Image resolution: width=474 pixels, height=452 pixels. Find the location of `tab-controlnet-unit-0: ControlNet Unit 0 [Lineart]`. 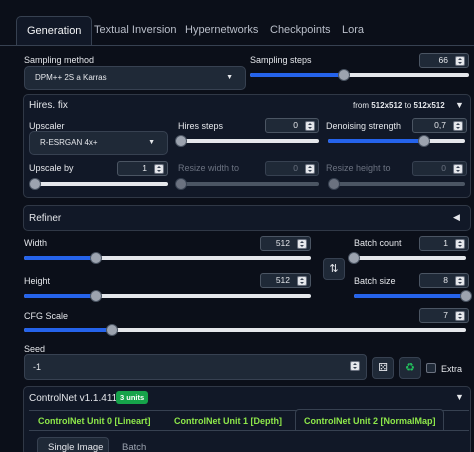

tab-controlnet-unit-0: ControlNet Unit 0 [Lineart] is located at coordinates (94, 421).